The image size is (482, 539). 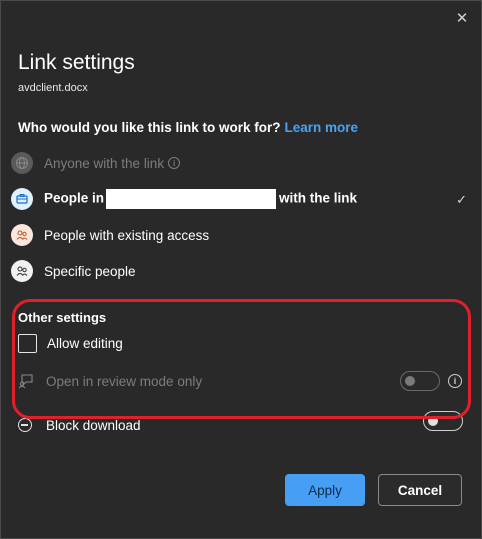 I want to click on file-name: avdclient.docx, so click(x=53, y=88).